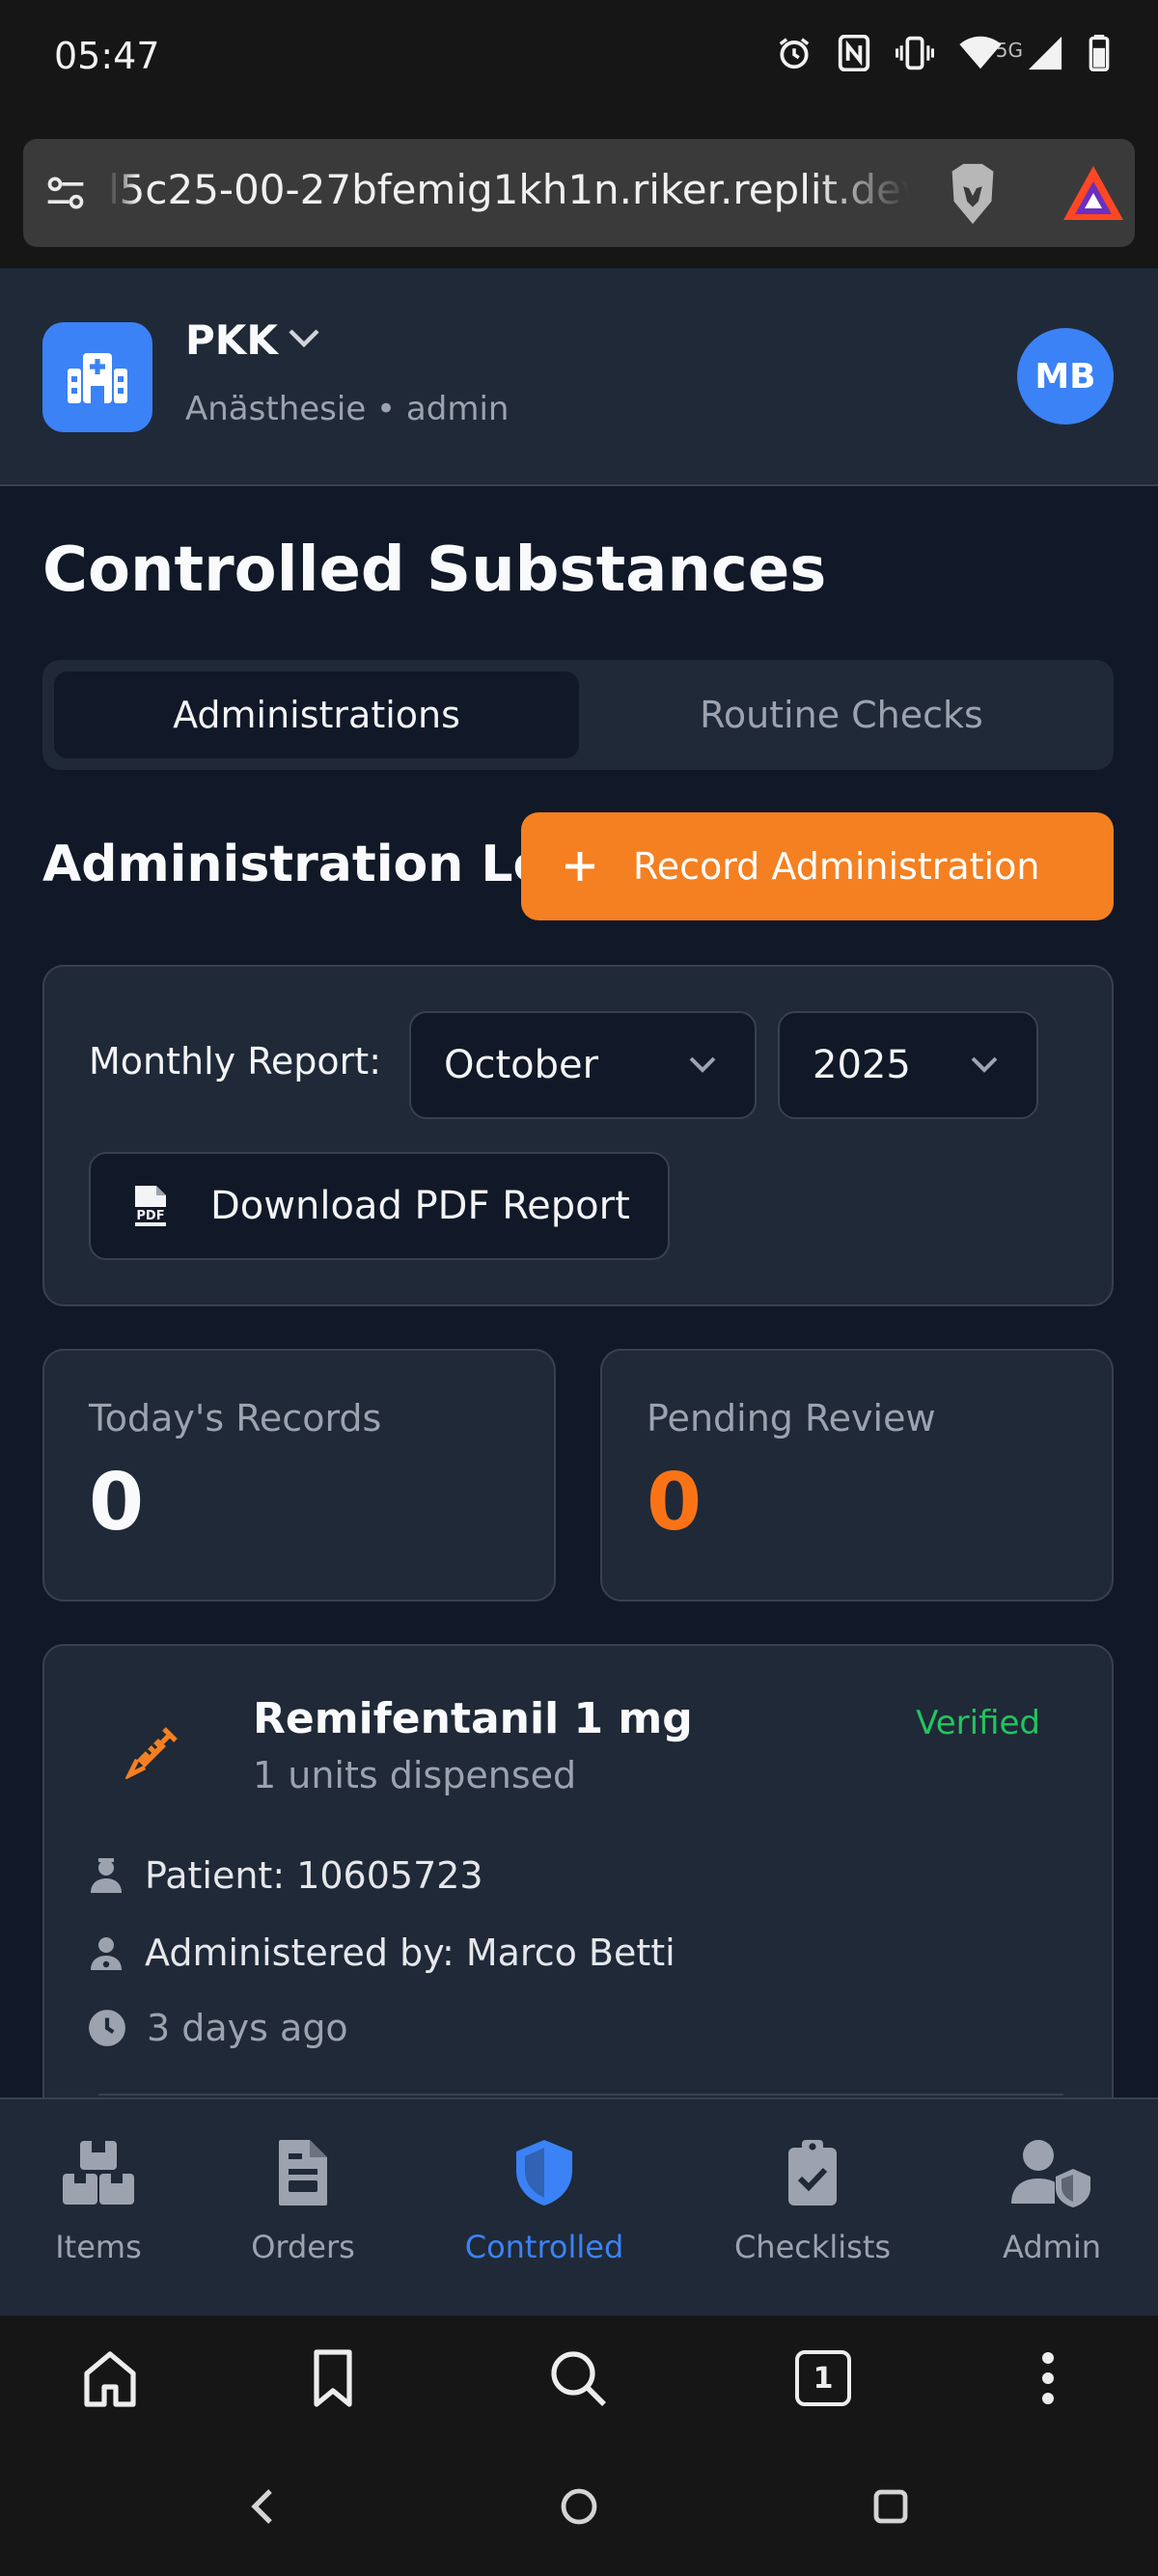  Describe the element at coordinates (579, 377) in the screenshot. I see `app-header: PKK Anästhesie • admin MB` at that location.